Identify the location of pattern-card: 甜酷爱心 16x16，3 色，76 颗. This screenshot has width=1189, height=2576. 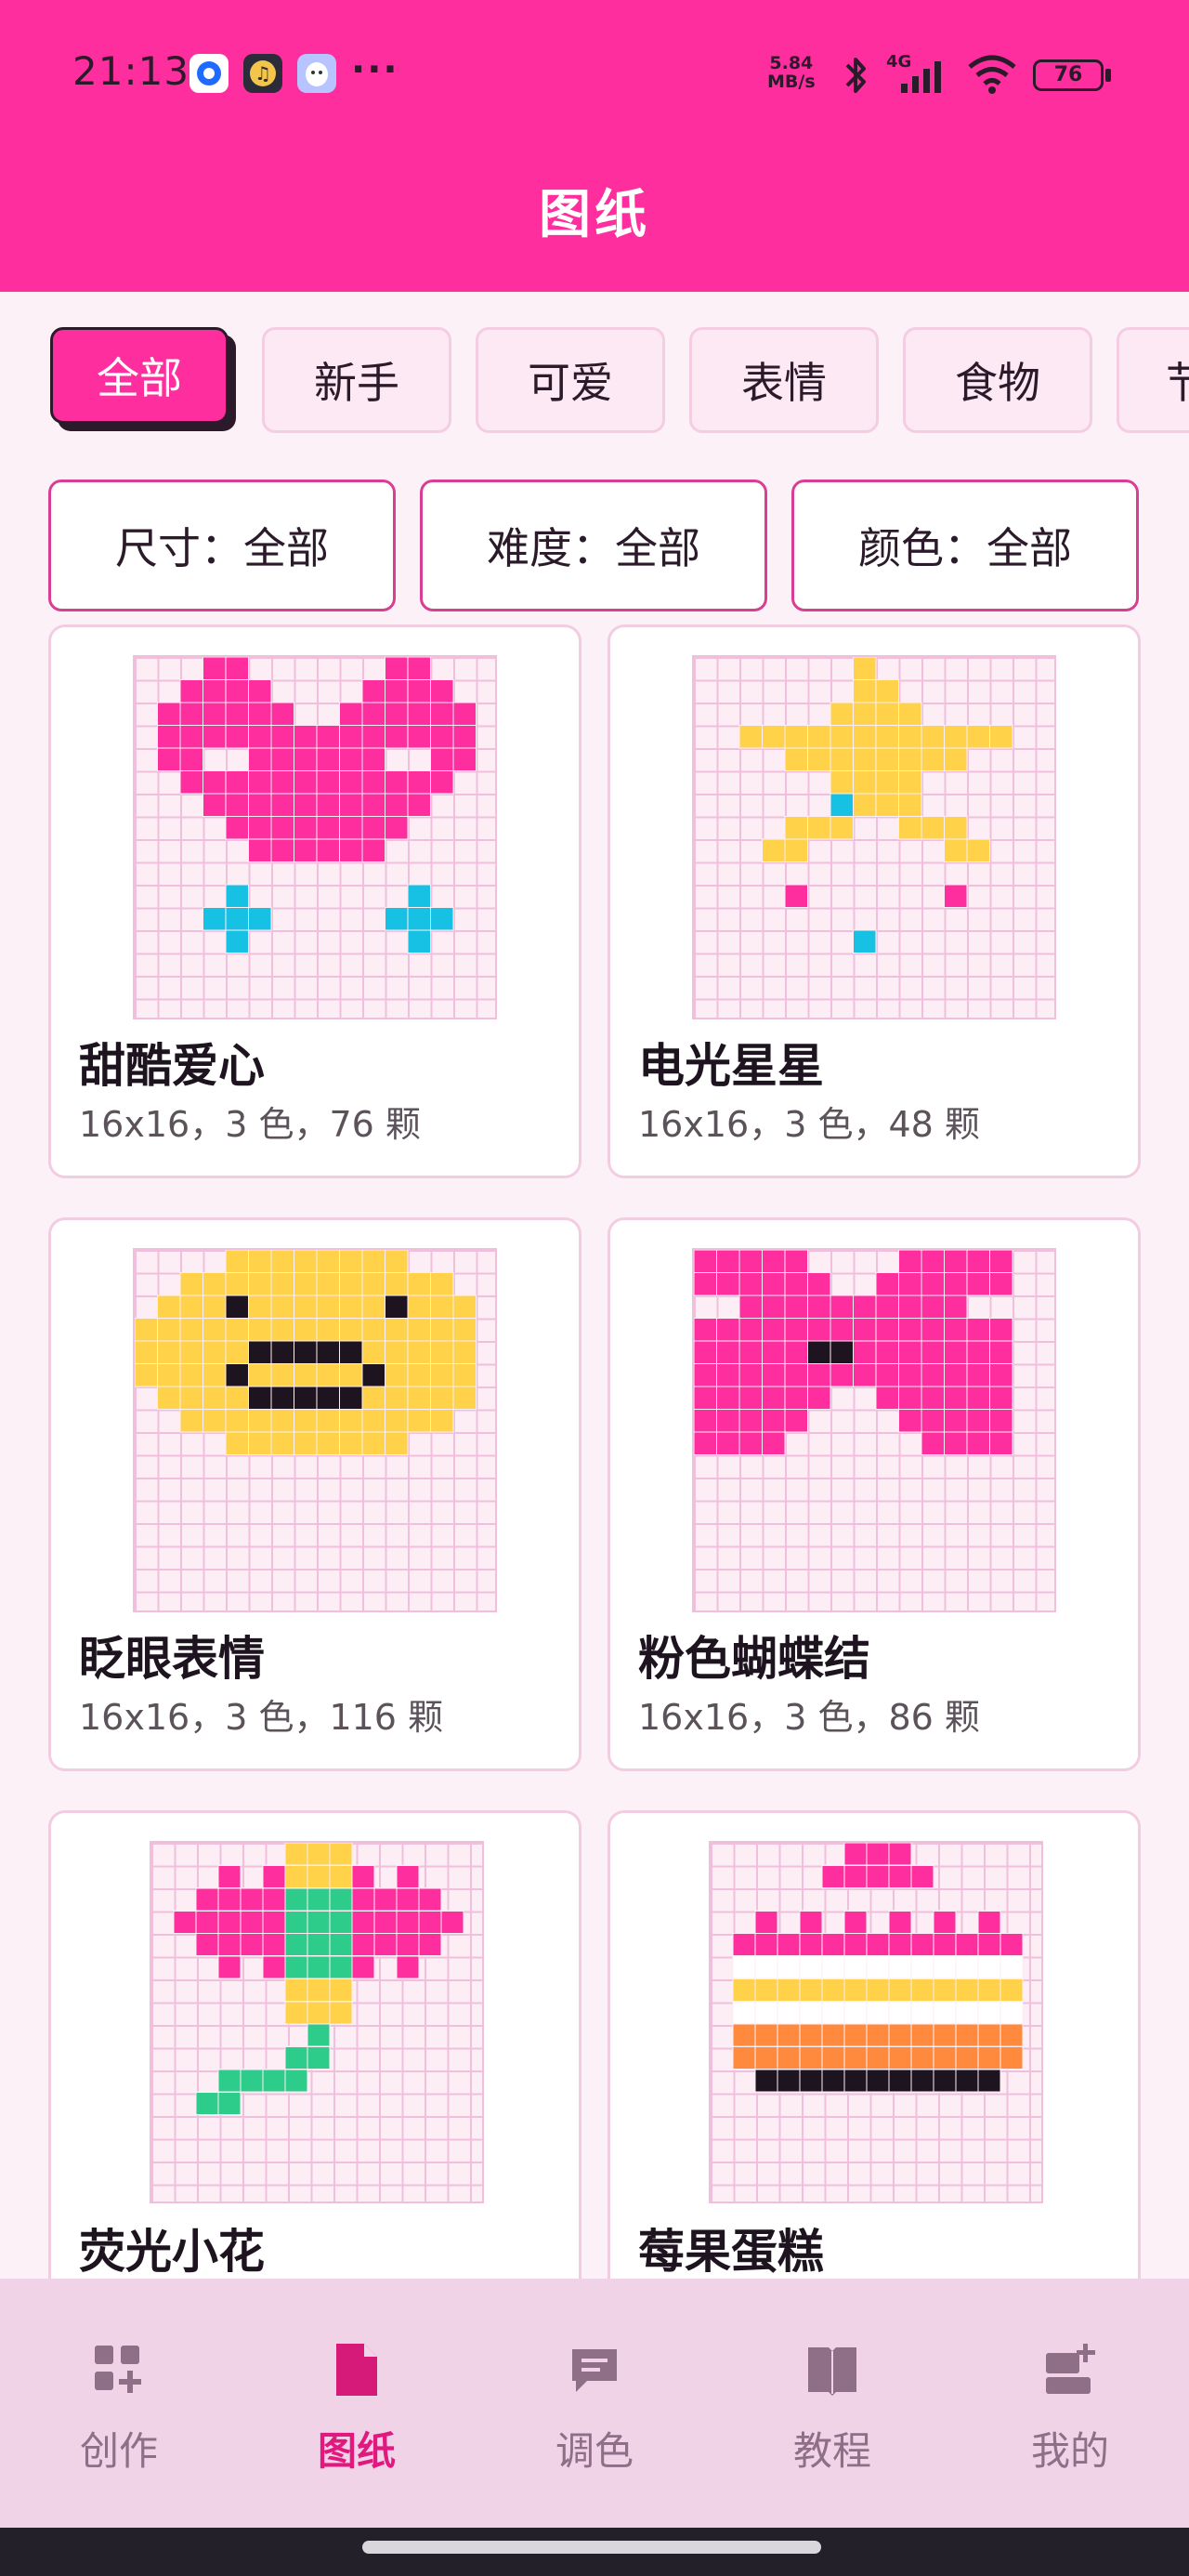
(314, 901).